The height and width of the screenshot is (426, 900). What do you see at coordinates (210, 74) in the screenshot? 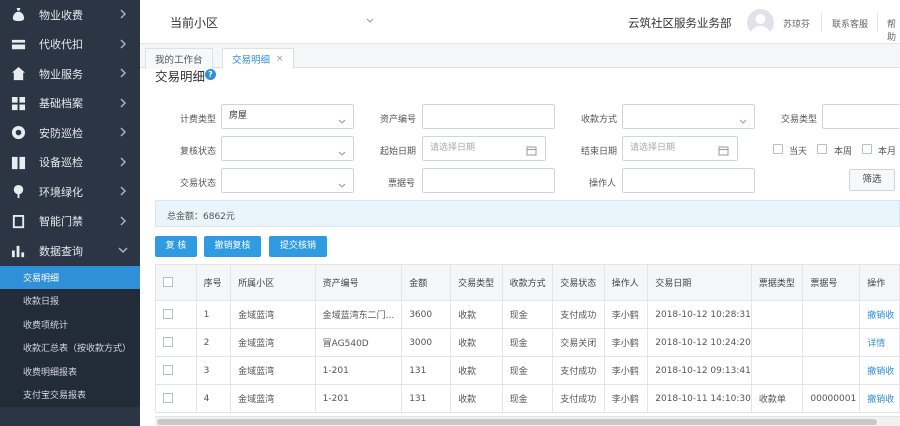
I see `help-icon: ?` at bounding box center [210, 74].